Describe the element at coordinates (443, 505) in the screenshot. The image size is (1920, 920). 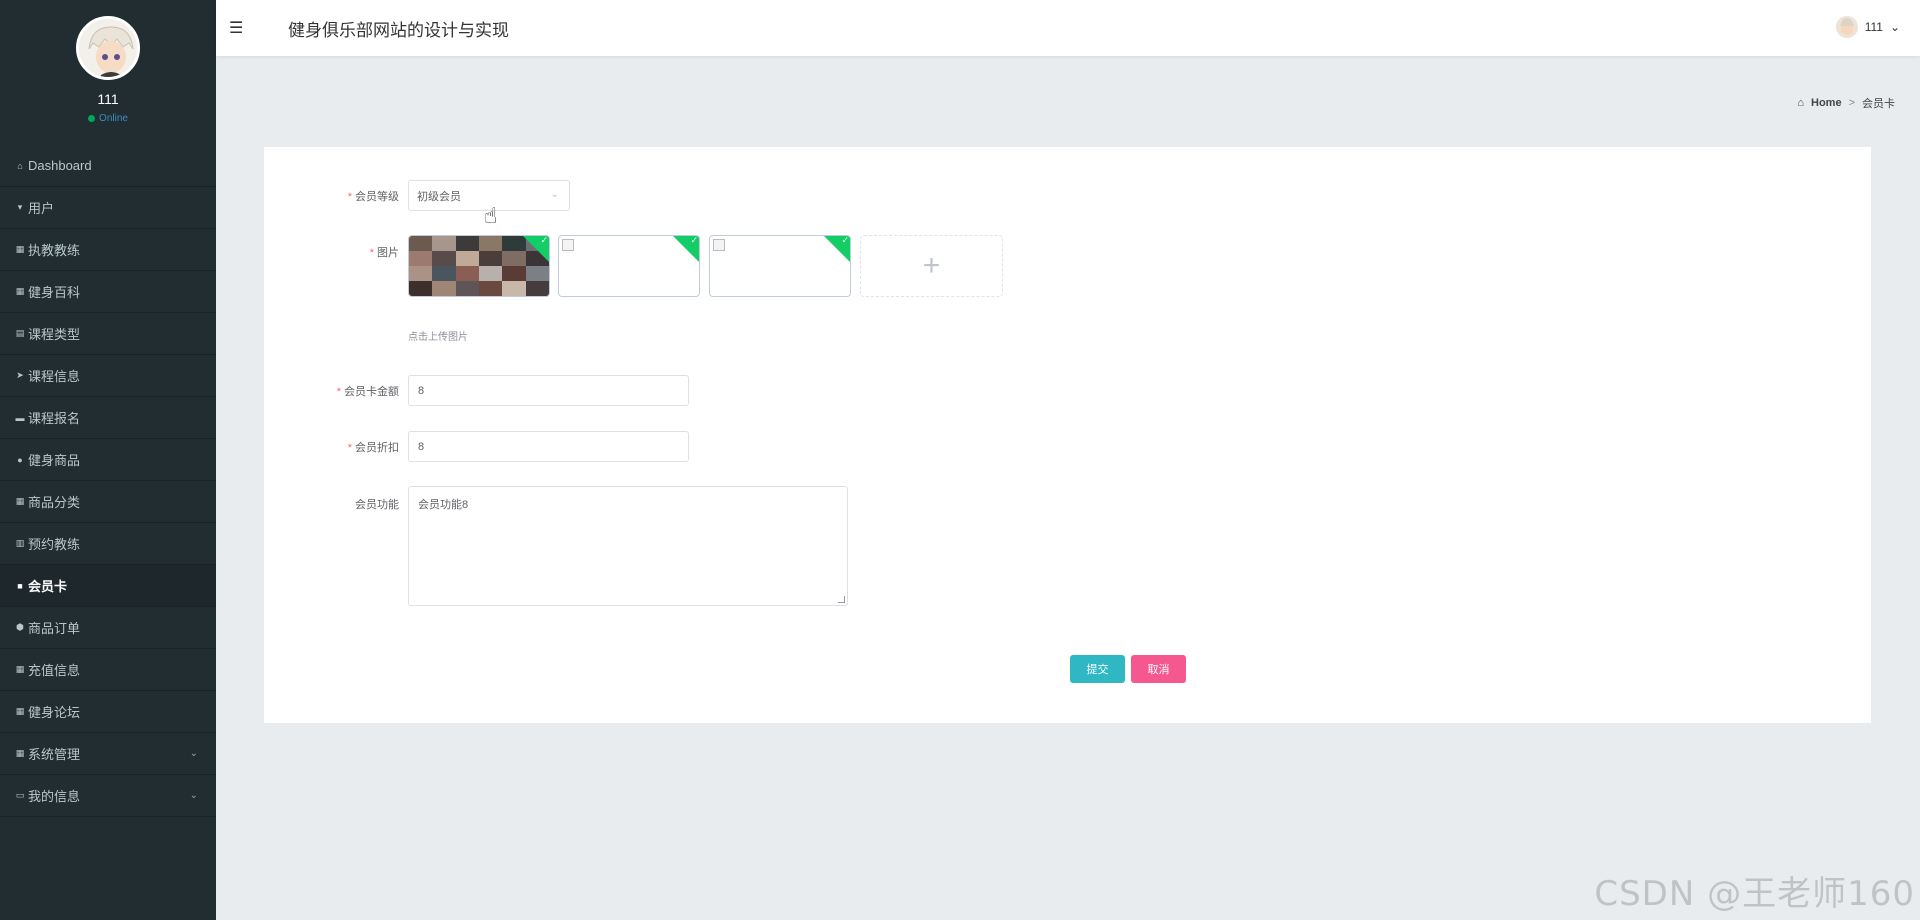
I see `function-text: 会员功能8` at that location.